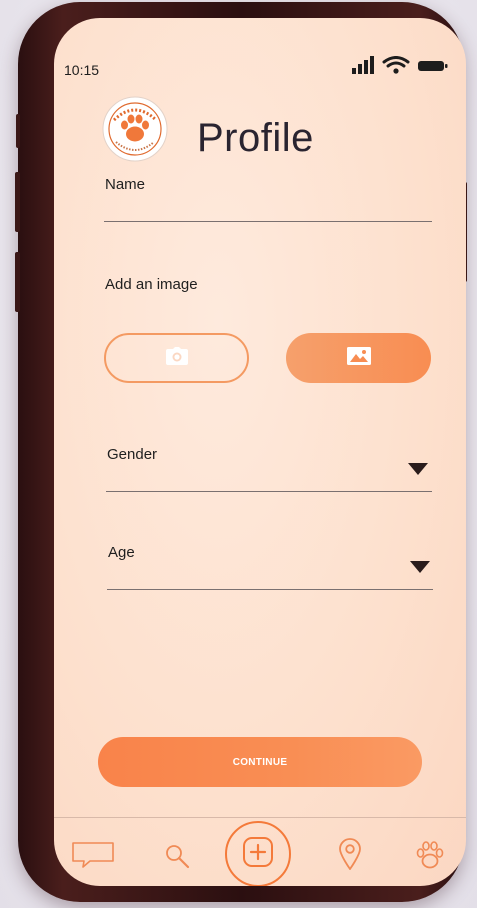  What do you see at coordinates (257, 479) in the screenshot?
I see `gender-select` at bounding box center [257, 479].